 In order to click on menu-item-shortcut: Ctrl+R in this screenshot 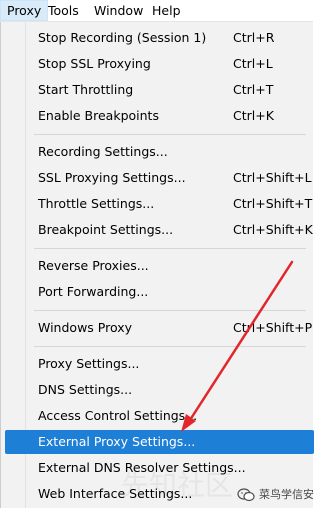, I will do `click(254, 37)`.